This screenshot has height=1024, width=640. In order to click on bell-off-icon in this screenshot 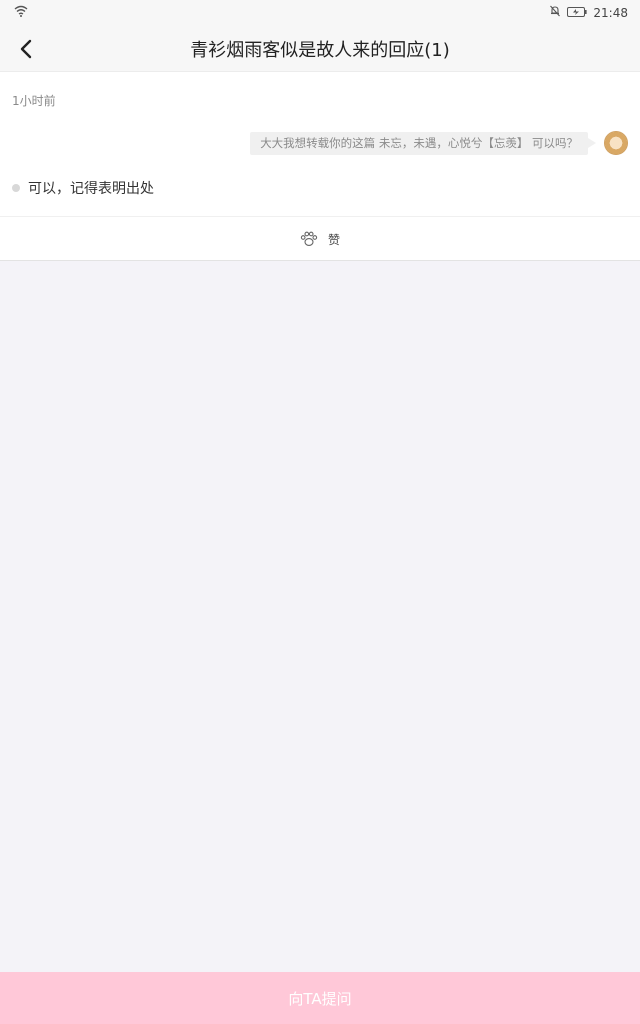, I will do `click(555, 12)`.